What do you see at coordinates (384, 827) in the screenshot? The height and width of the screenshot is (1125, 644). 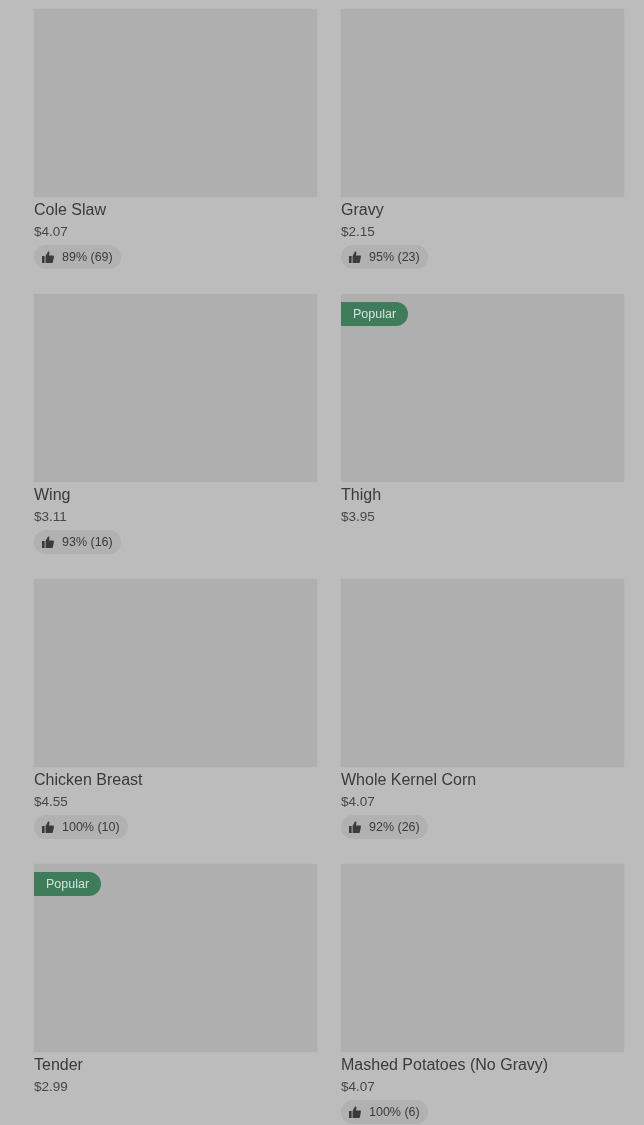 I see `rating-chip: 92% (26)` at bounding box center [384, 827].